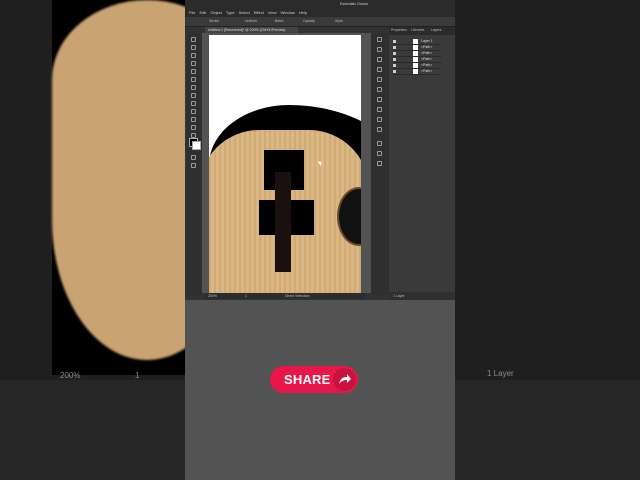  I want to click on layer-name: Layer 1, so click(427, 41).